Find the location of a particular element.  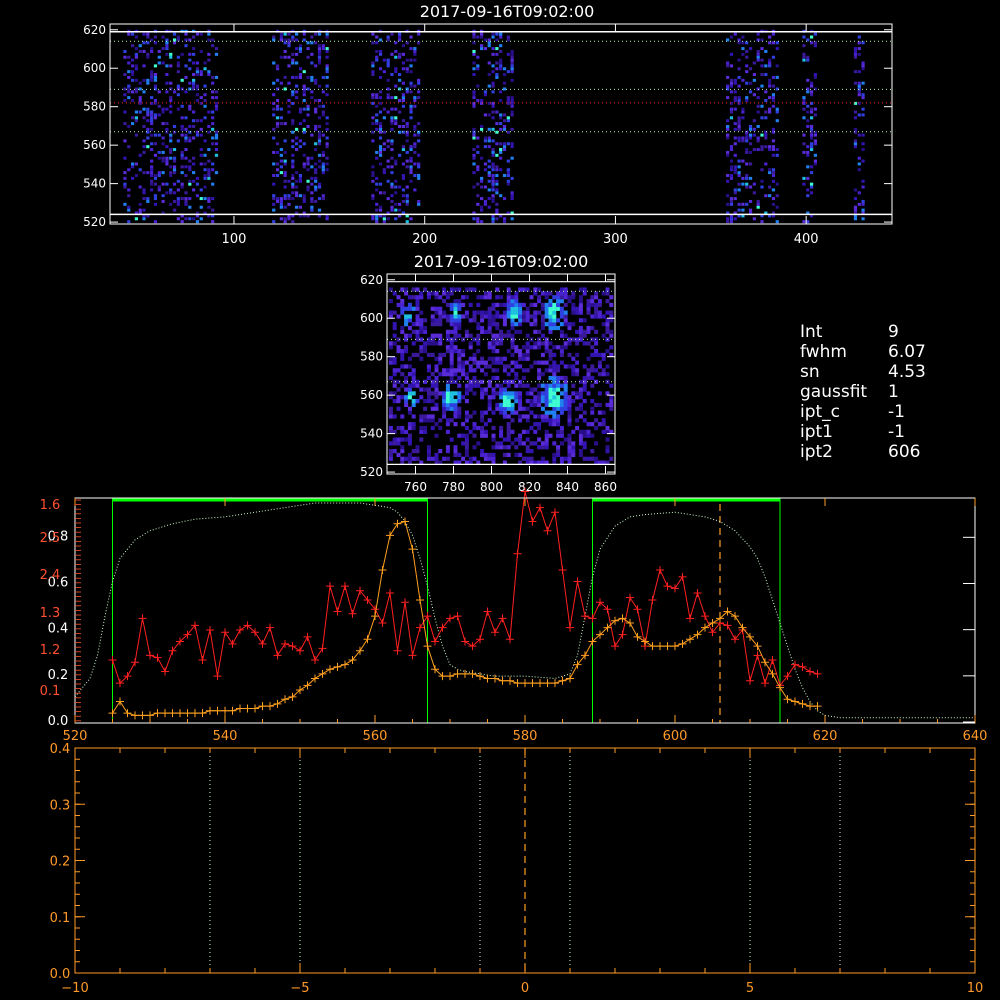

y-tick-label-red: 2.5 is located at coordinates (50, 538).